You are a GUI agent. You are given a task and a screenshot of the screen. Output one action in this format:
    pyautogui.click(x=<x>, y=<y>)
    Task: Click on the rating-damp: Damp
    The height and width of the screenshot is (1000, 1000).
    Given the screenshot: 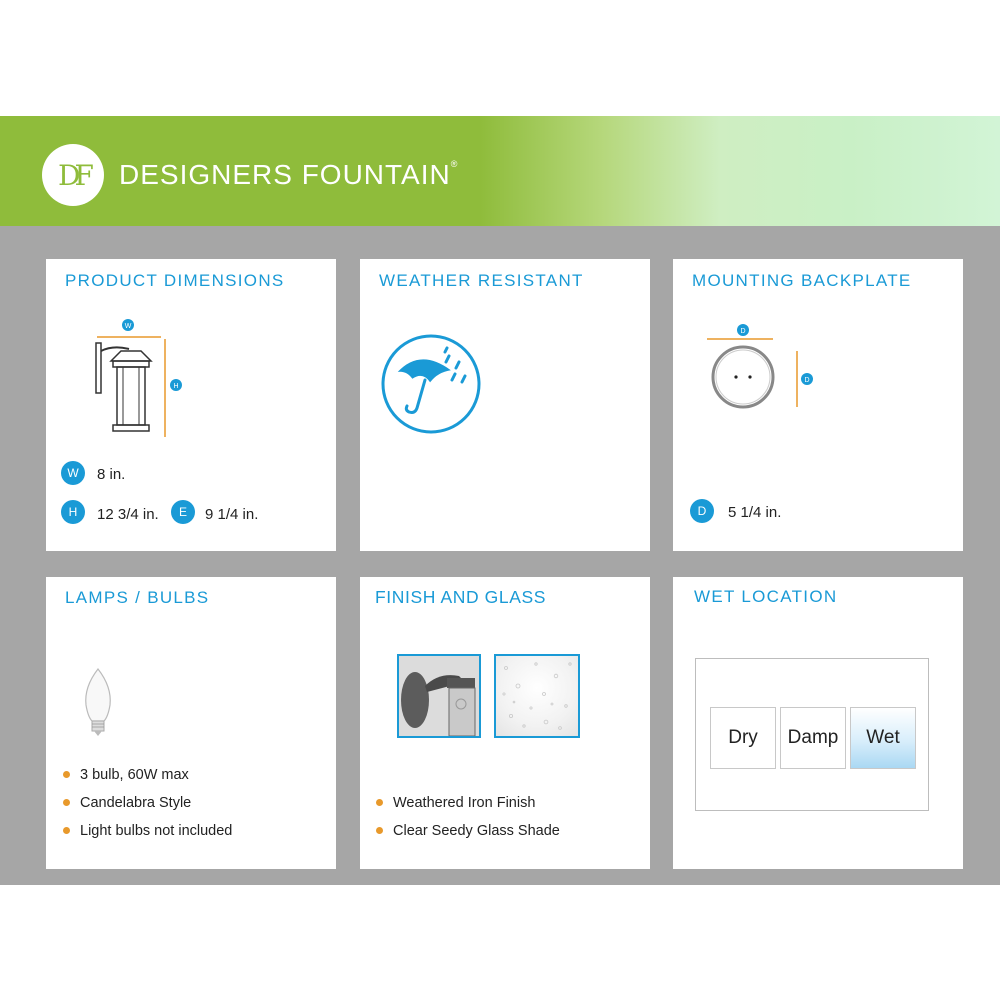 What is the action you would take?
    pyautogui.click(x=813, y=738)
    